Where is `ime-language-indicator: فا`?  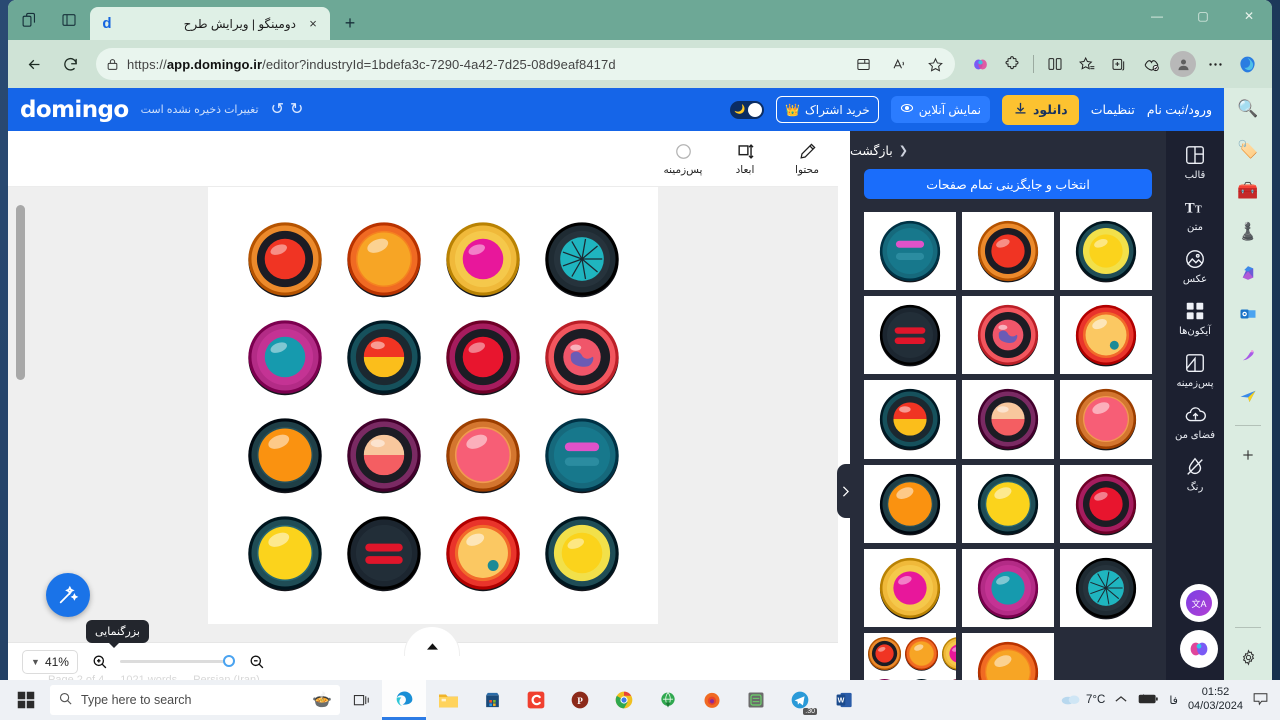
ime-language-indicator: فا is located at coordinates (1173, 700).